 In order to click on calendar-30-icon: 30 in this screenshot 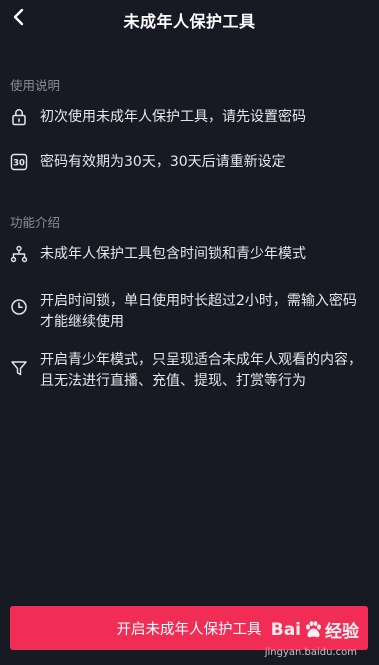, I will do `click(19, 162)`.